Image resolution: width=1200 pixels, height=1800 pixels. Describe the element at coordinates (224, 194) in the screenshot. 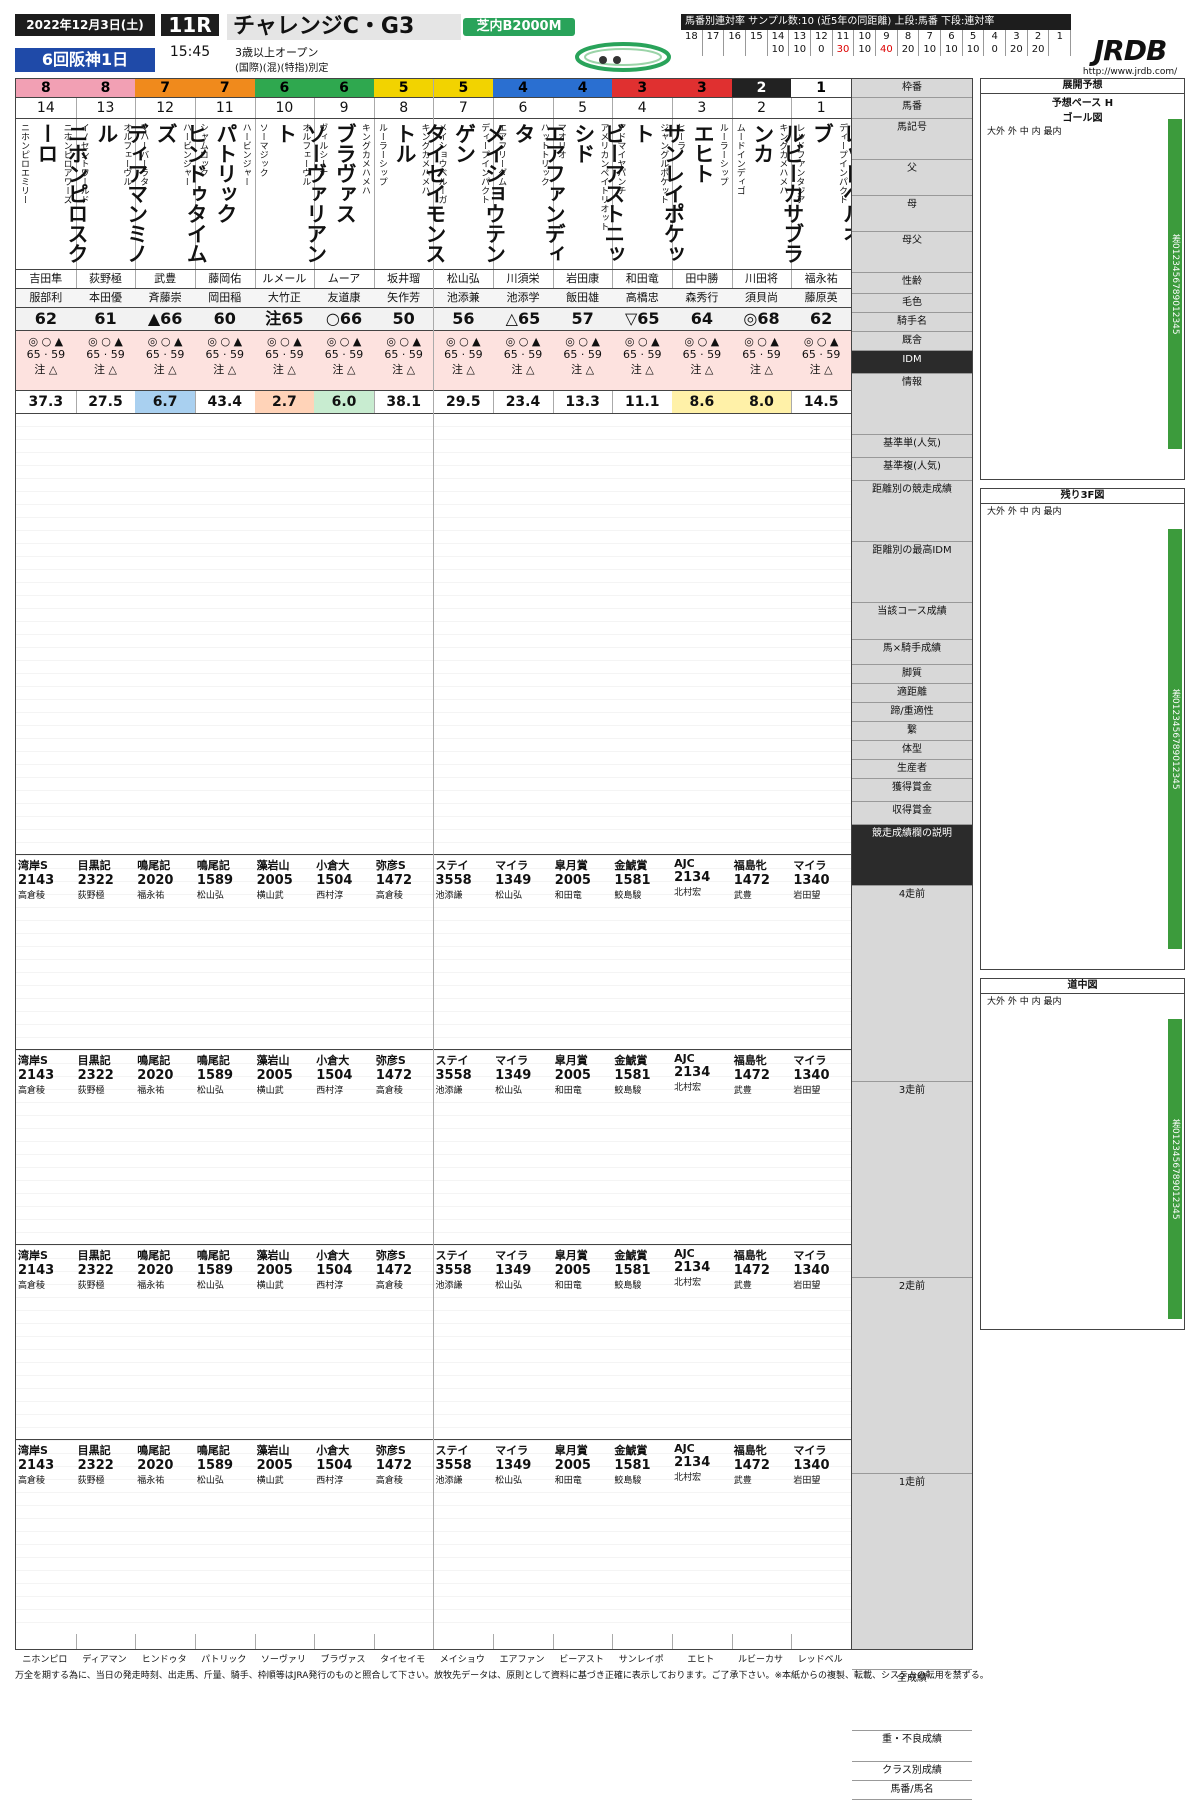

I see `horse-name-block: シャムロック パトリック ハービンジャー` at that location.